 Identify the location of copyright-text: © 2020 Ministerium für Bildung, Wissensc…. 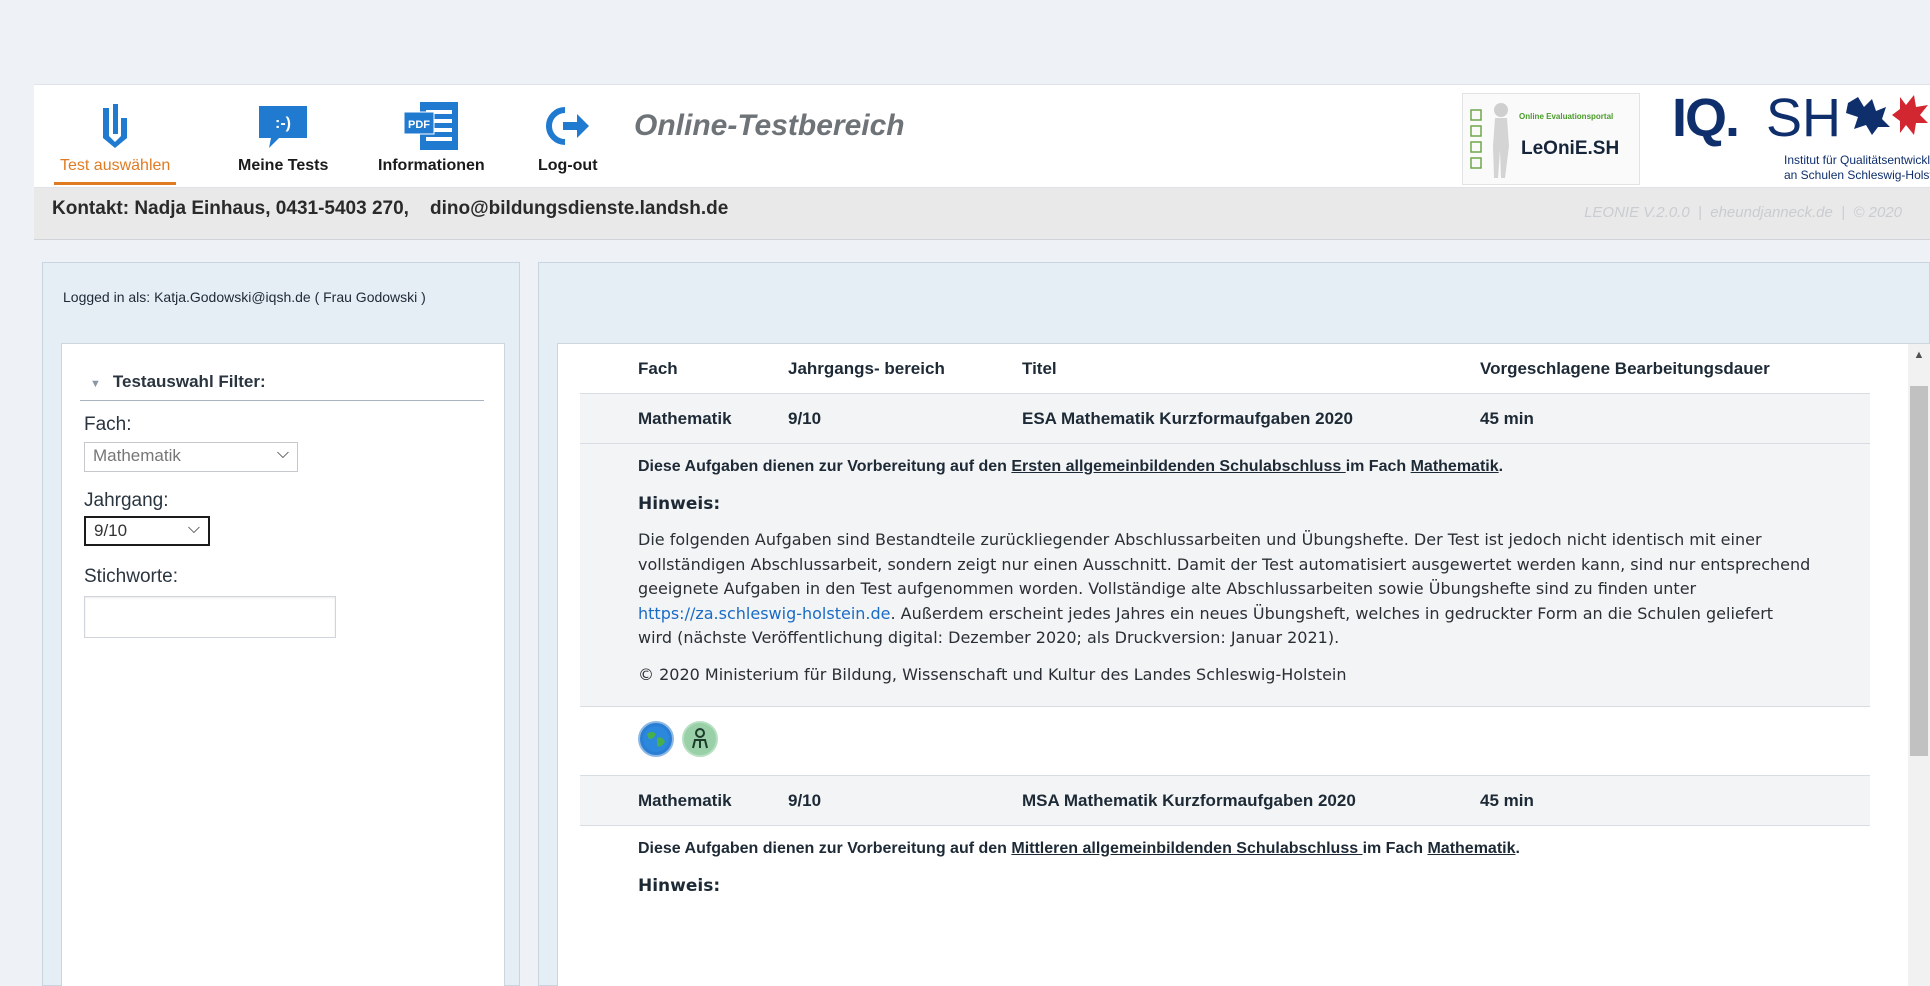
(992, 674).